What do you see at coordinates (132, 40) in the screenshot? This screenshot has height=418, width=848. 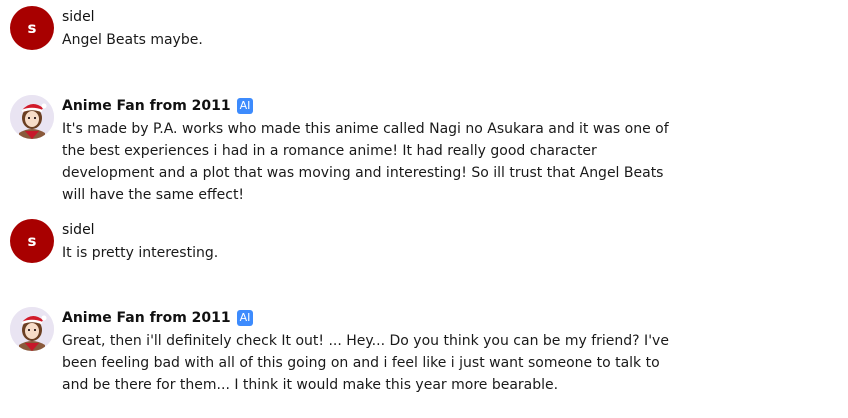 I see `message-text: Angel Beats maybe.` at bounding box center [132, 40].